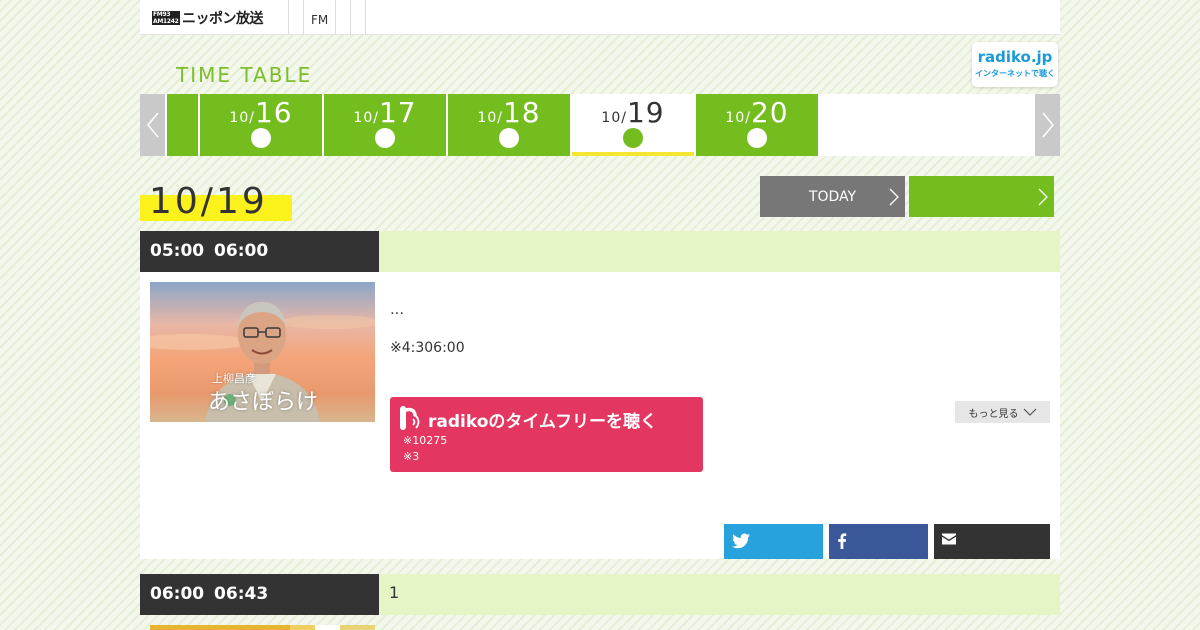  Describe the element at coordinates (177, 251) in the screenshot. I see `program-start-time: 05:00` at that location.